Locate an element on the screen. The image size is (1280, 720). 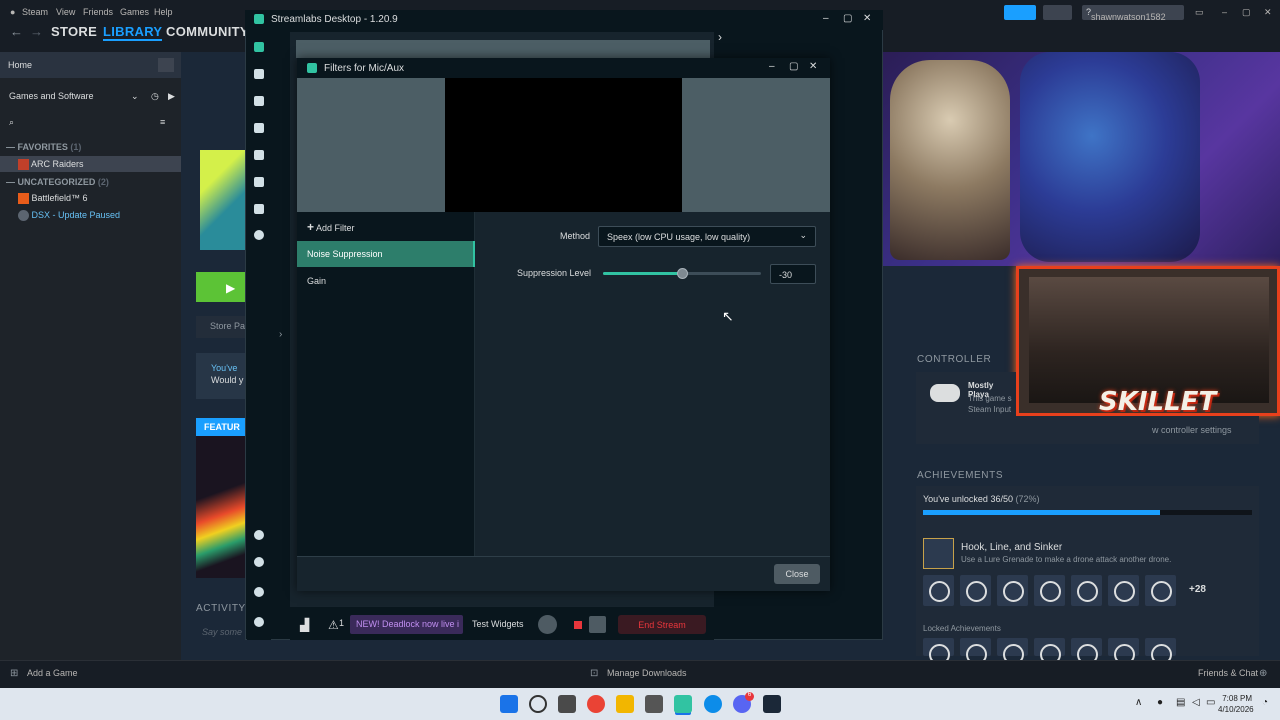
method-select: Speex (low CPU usage, low quality) ⌄ is located at coordinates (707, 236).